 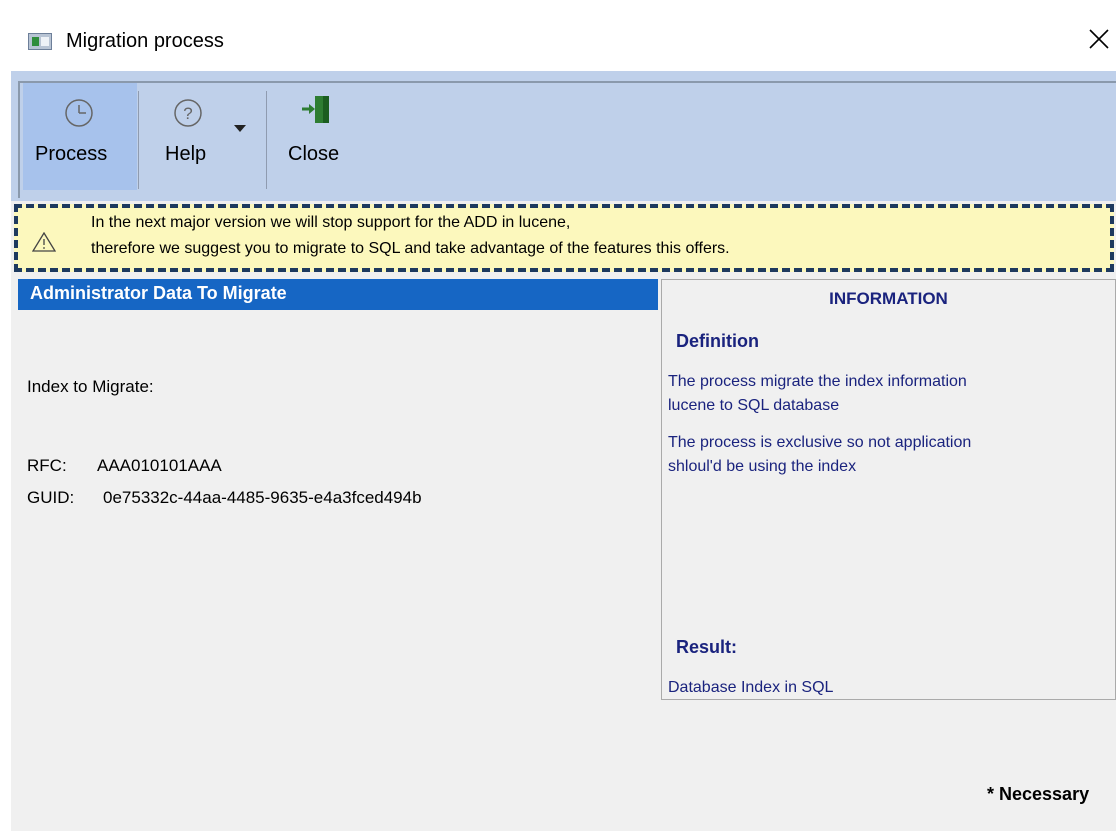 What do you see at coordinates (314, 154) in the screenshot?
I see `close-button-label: Close` at bounding box center [314, 154].